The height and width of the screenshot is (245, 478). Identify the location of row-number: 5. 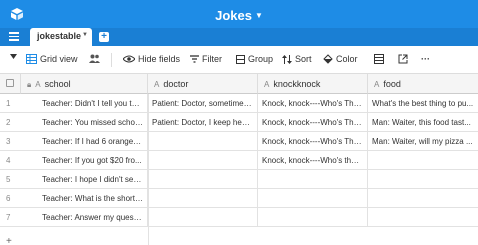
(8, 179).